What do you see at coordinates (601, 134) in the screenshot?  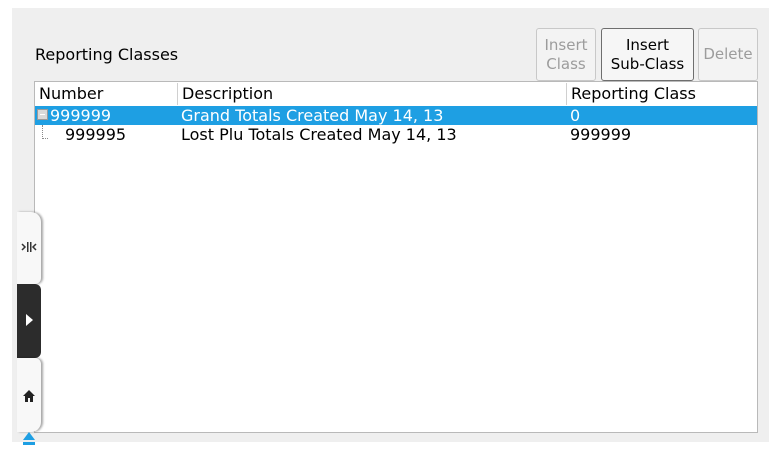 I see `row-reporting-class: 999999` at bounding box center [601, 134].